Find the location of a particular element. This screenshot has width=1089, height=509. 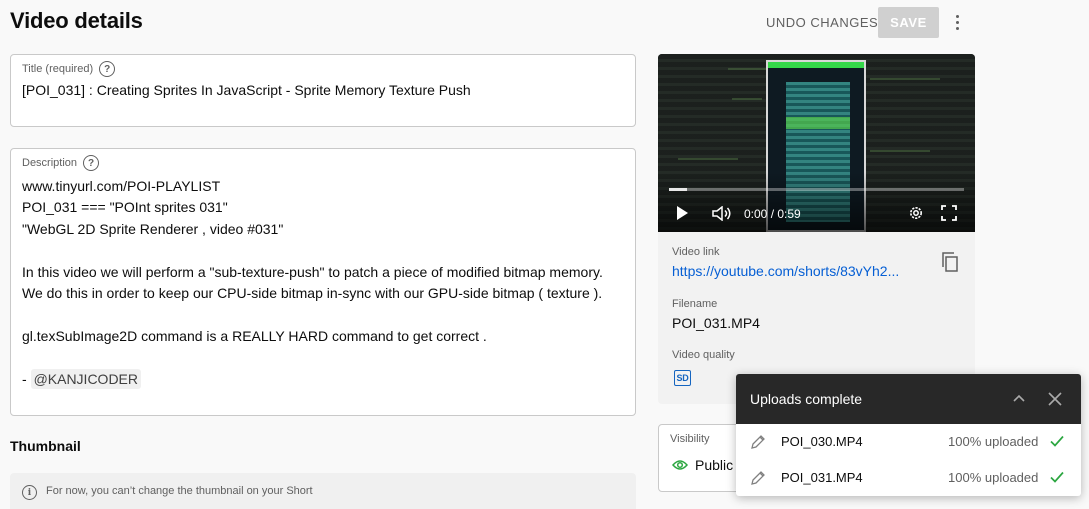

eye-icon is located at coordinates (680, 465).